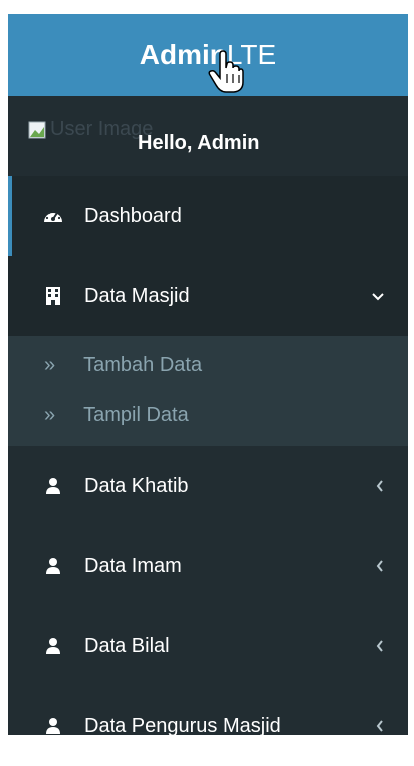  What do you see at coordinates (208, 415) in the screenshot?
I see `submenu-item-tampil-data: » Tampil Data` at bounding box center [208, 415].